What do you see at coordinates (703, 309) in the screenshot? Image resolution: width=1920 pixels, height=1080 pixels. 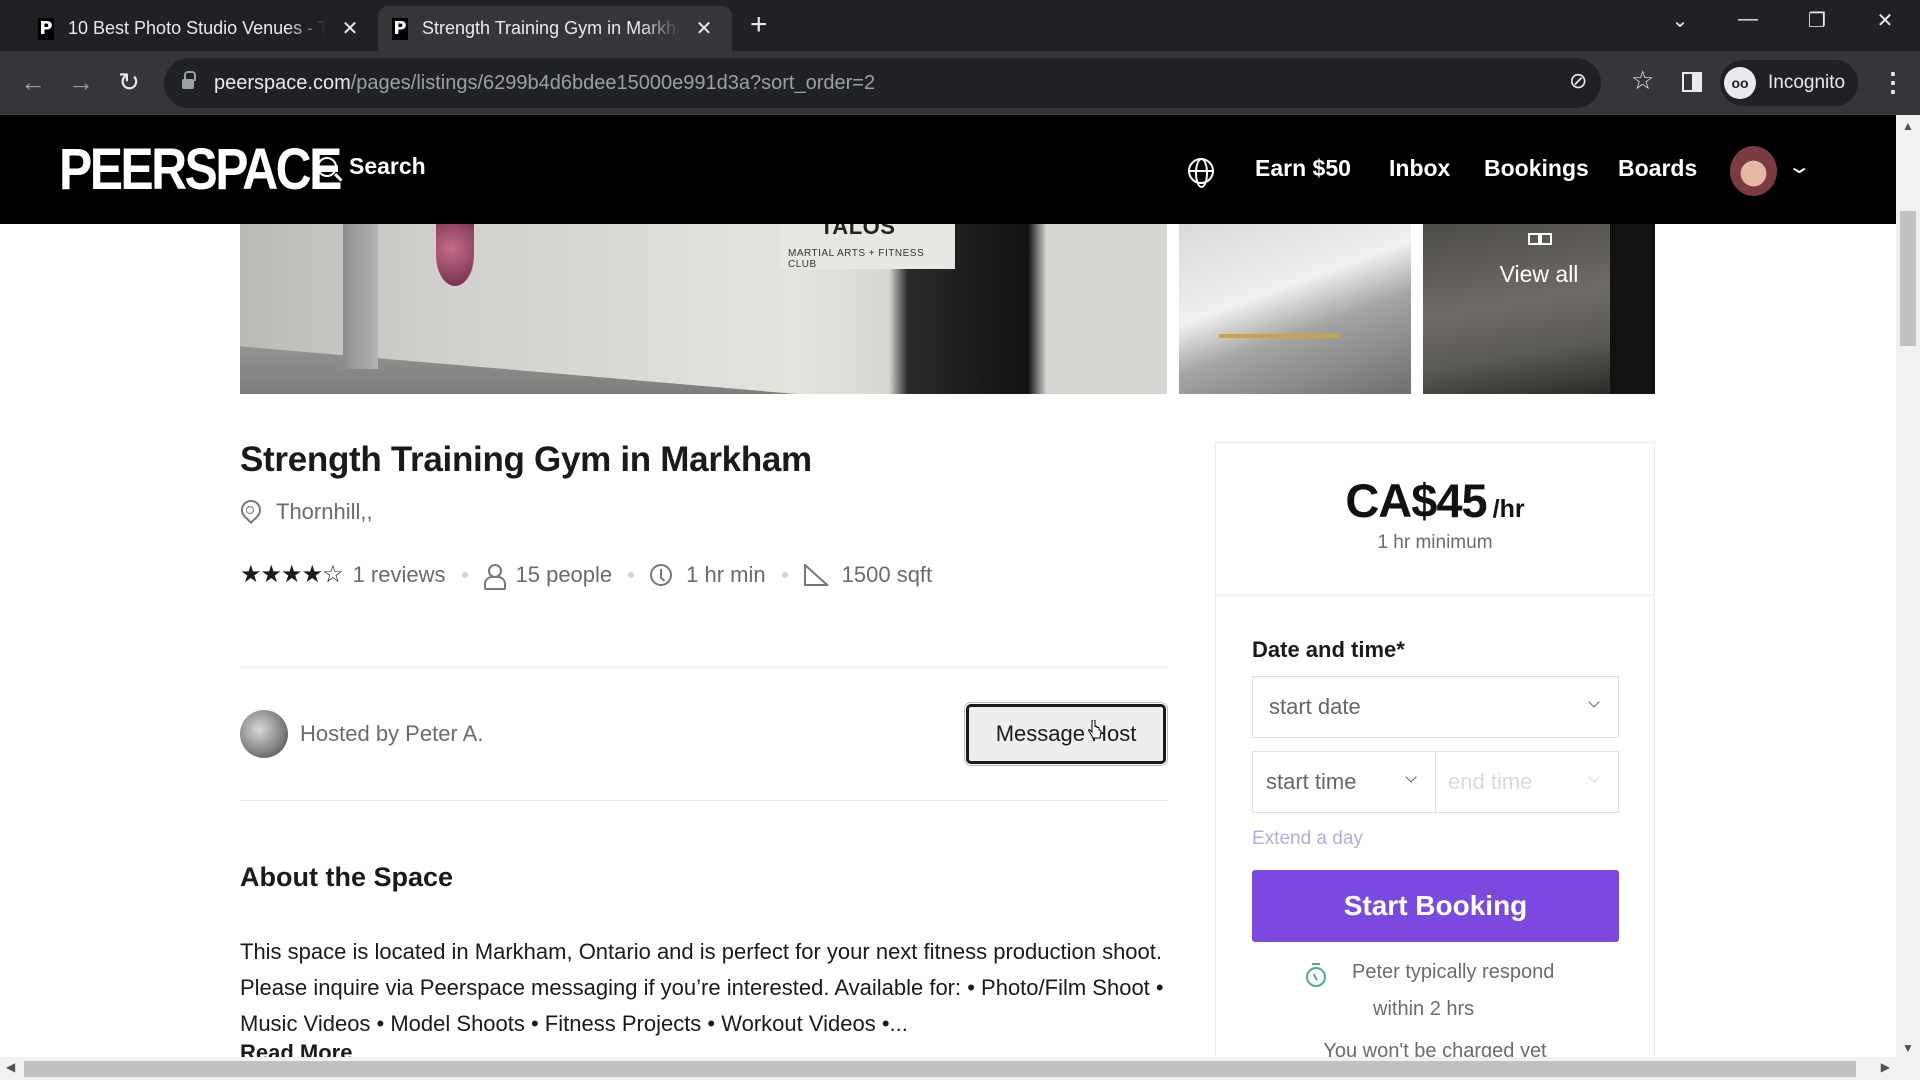 I see `gallery-photo-main: TALOS MARTIAL ARTS + FITNESS CLUB` at bounding box center [703, 309].